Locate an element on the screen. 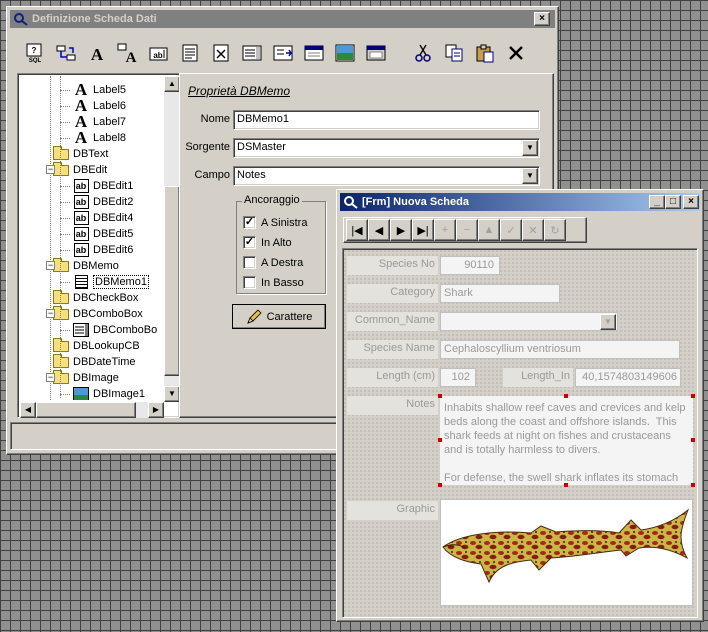 The height and width of the screenshot is (632, 708). sorgente-select: DSMaster ▼ is located at coordinates (386, 148).